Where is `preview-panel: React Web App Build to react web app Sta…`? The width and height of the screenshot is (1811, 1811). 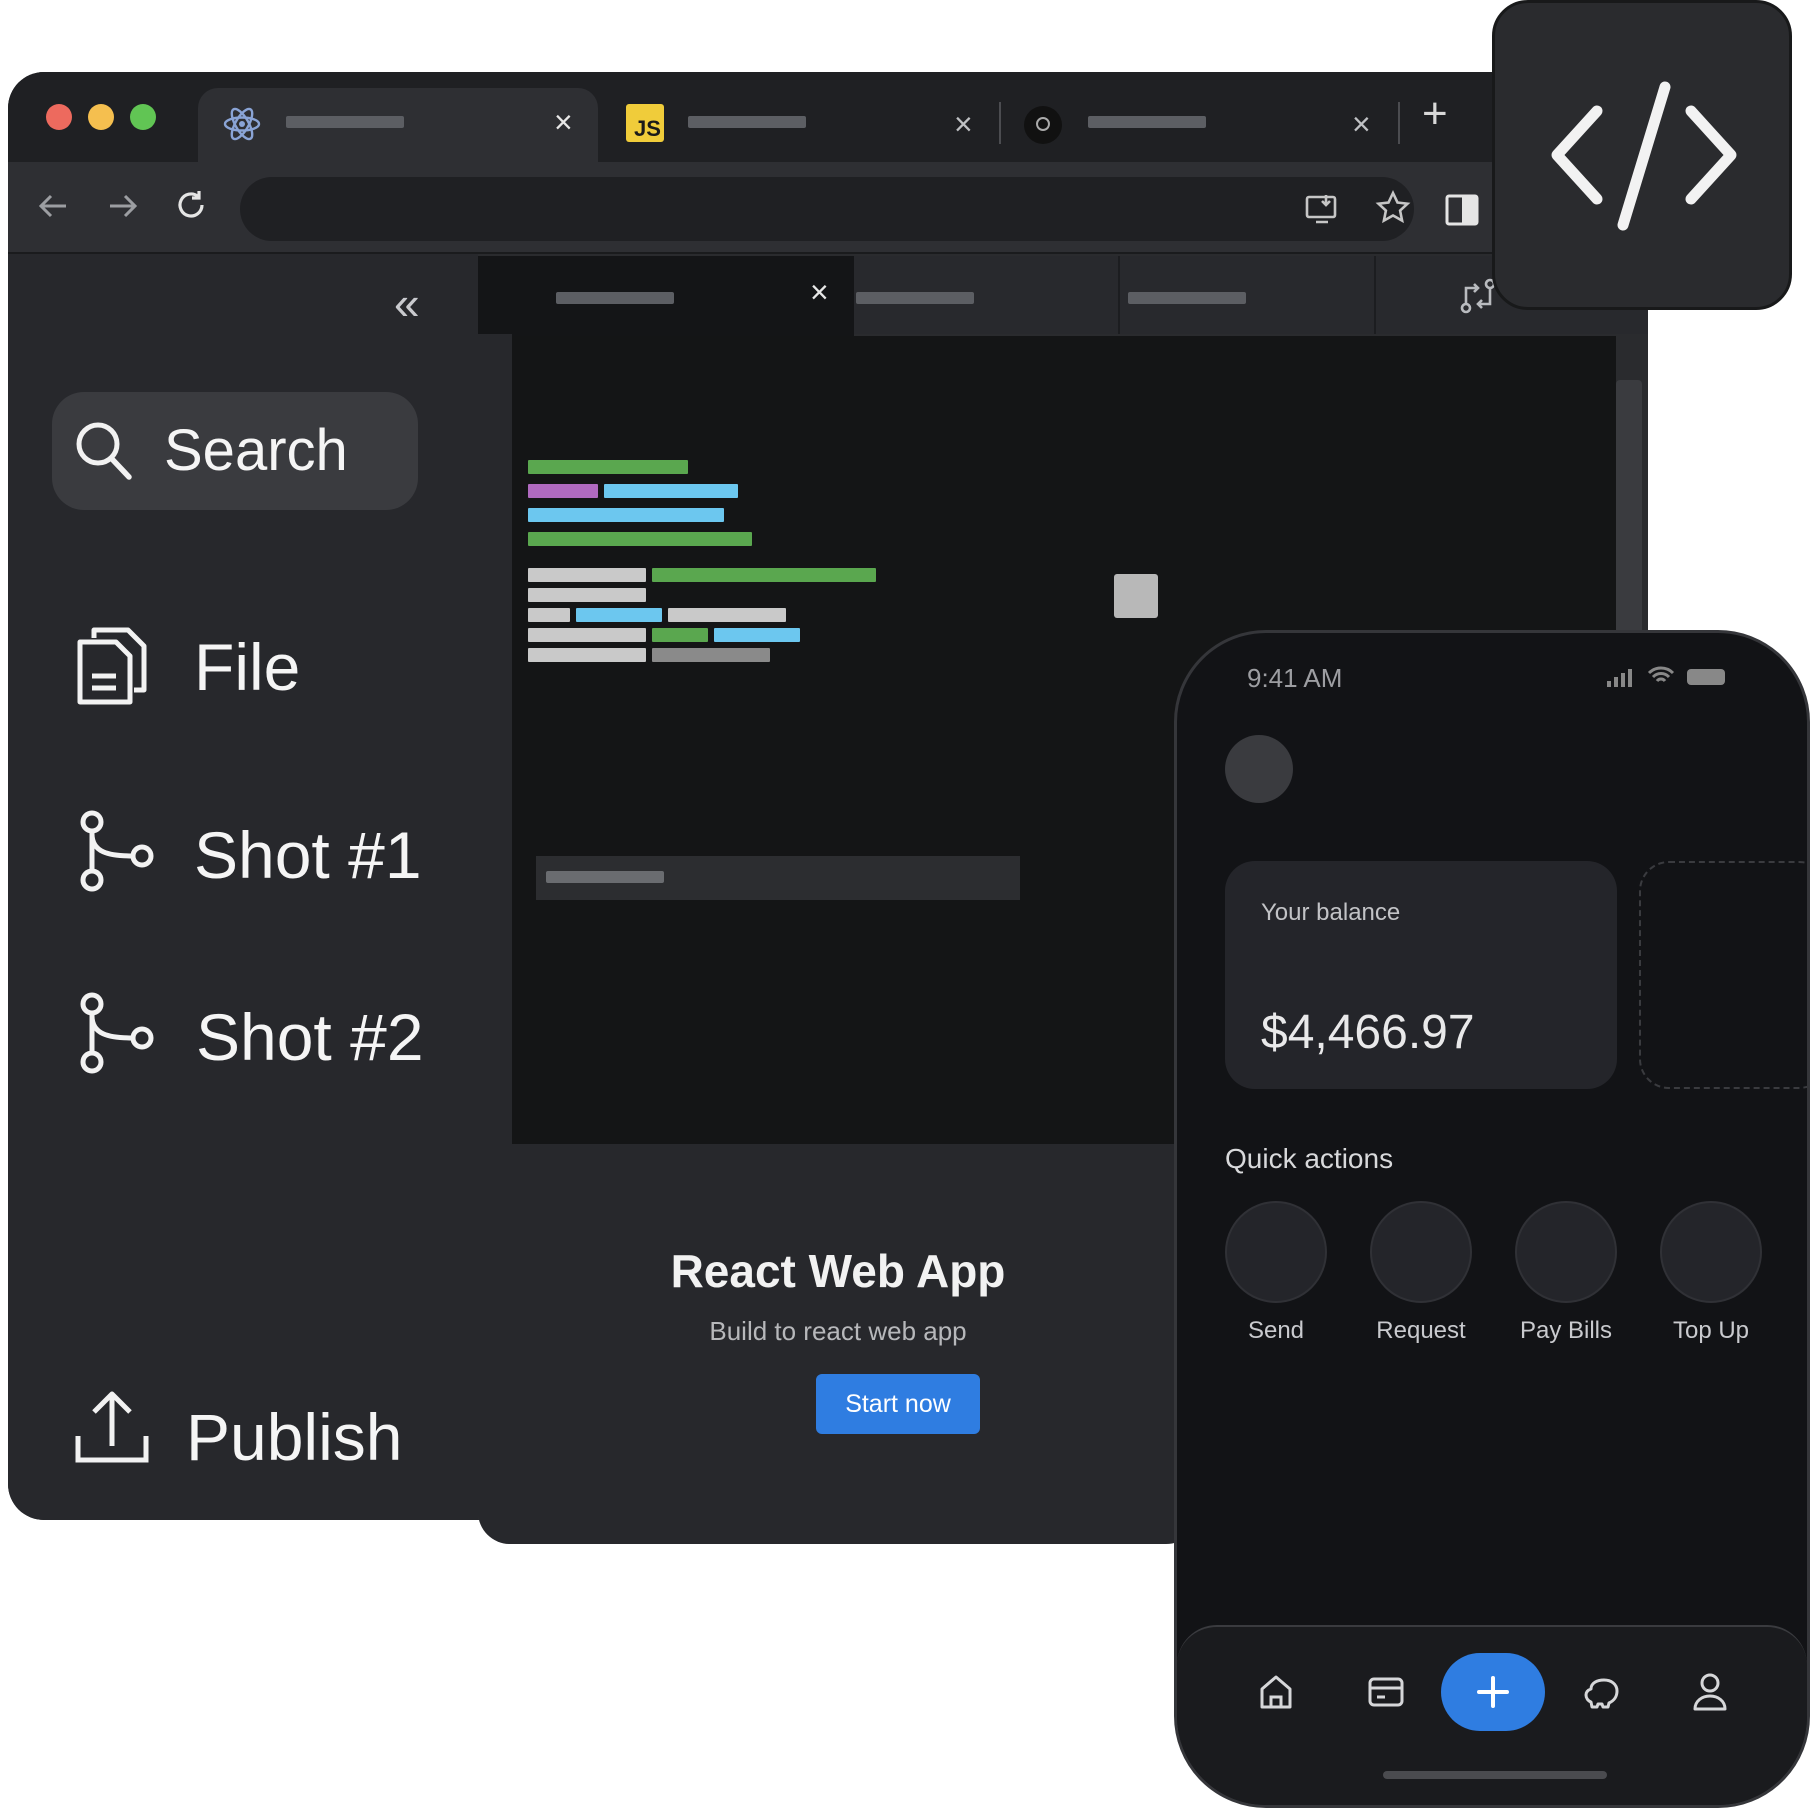
preview-panel: React Web App Build to react web app Sta… is located at coordinates (838, 1344).